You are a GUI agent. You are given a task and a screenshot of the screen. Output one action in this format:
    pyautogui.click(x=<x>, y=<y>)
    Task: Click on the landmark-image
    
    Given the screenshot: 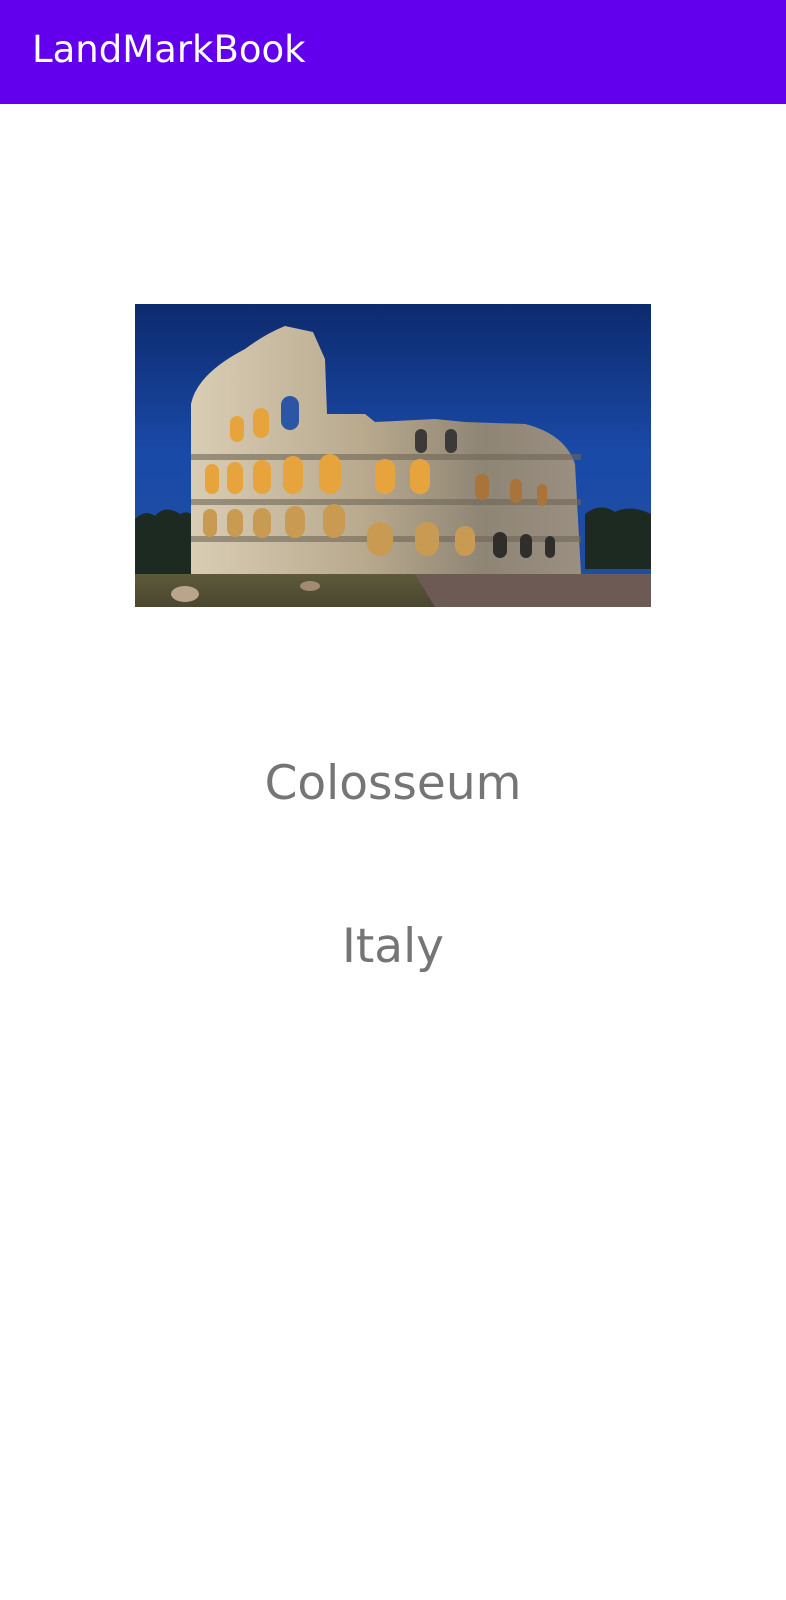 What is the action you would take?
    pyautogui.click(x=393, y=455)
    